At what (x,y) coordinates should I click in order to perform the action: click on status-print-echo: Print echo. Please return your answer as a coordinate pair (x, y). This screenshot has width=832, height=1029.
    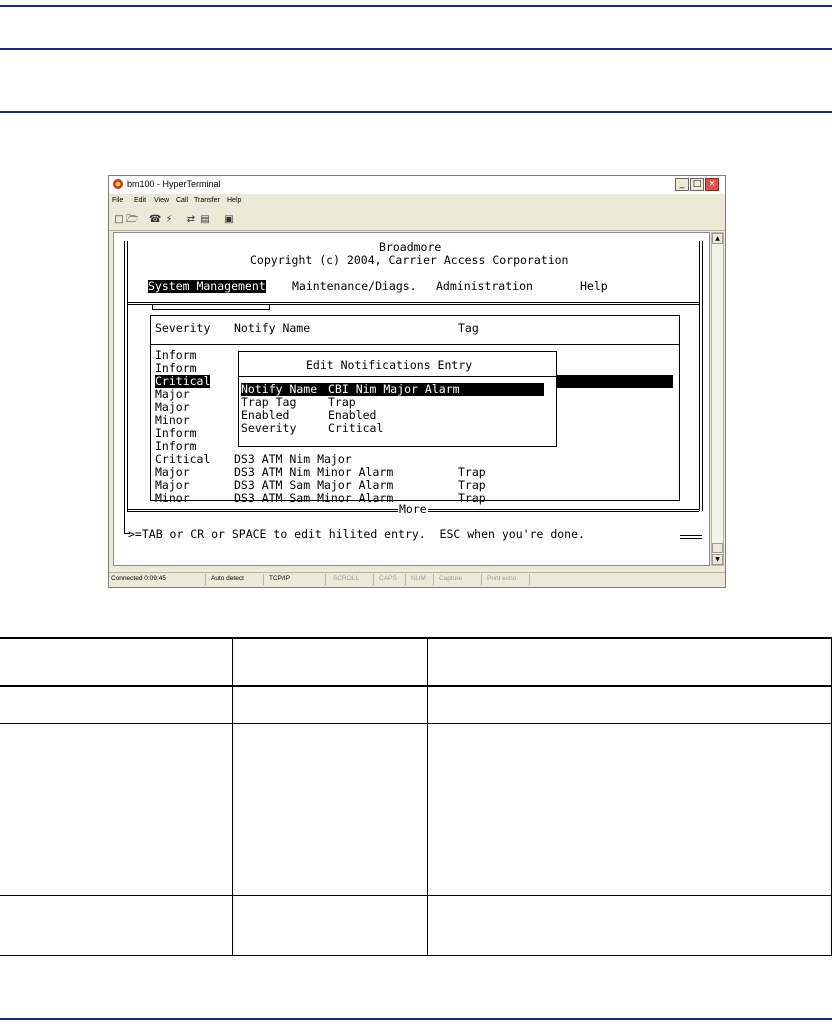
    Looking at the image, I should click on (502, 578).